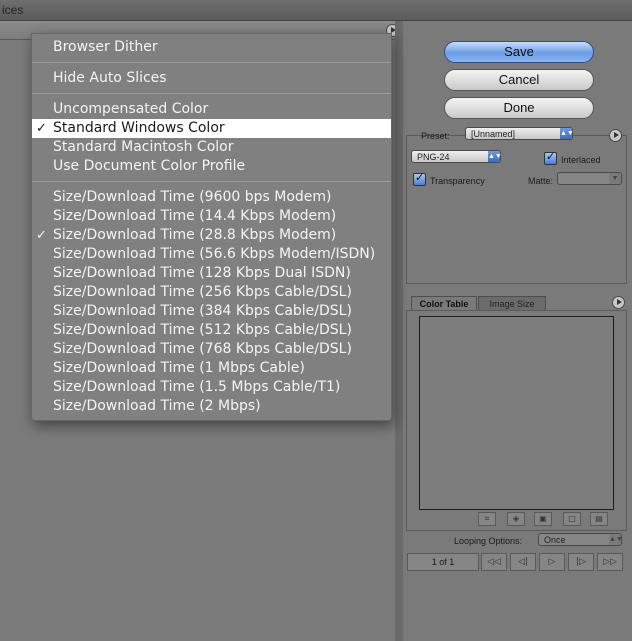 The height and width of the screenshot is (641, 632). I want to click on window-titlebar: ices, so click(316, 10).